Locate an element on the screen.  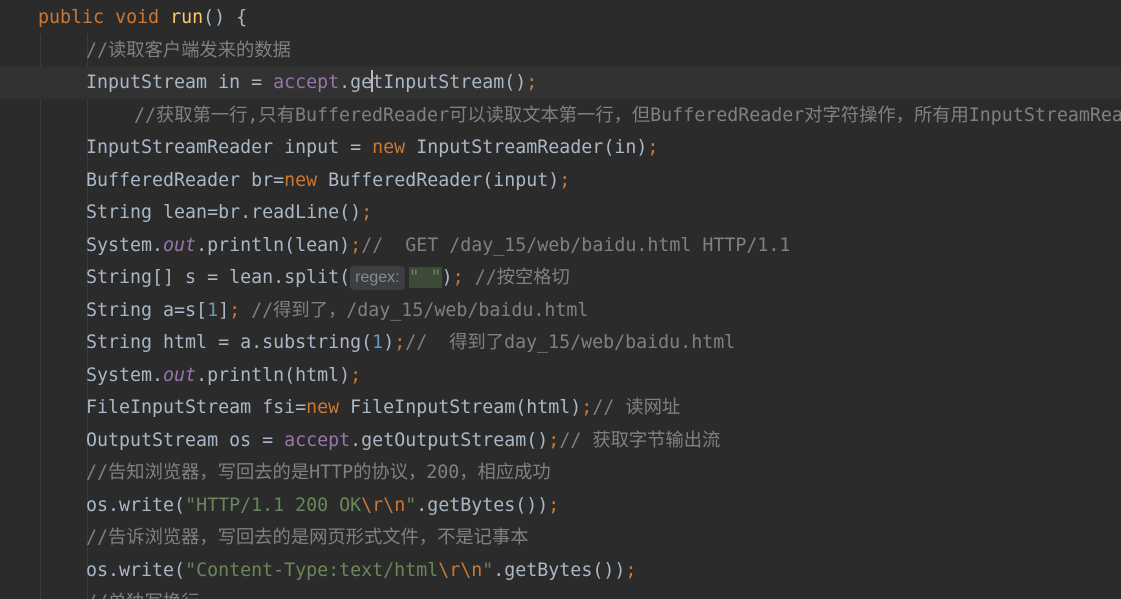
code-token-plain: String[] s = lean.split( is located at coordinates (218, 277).